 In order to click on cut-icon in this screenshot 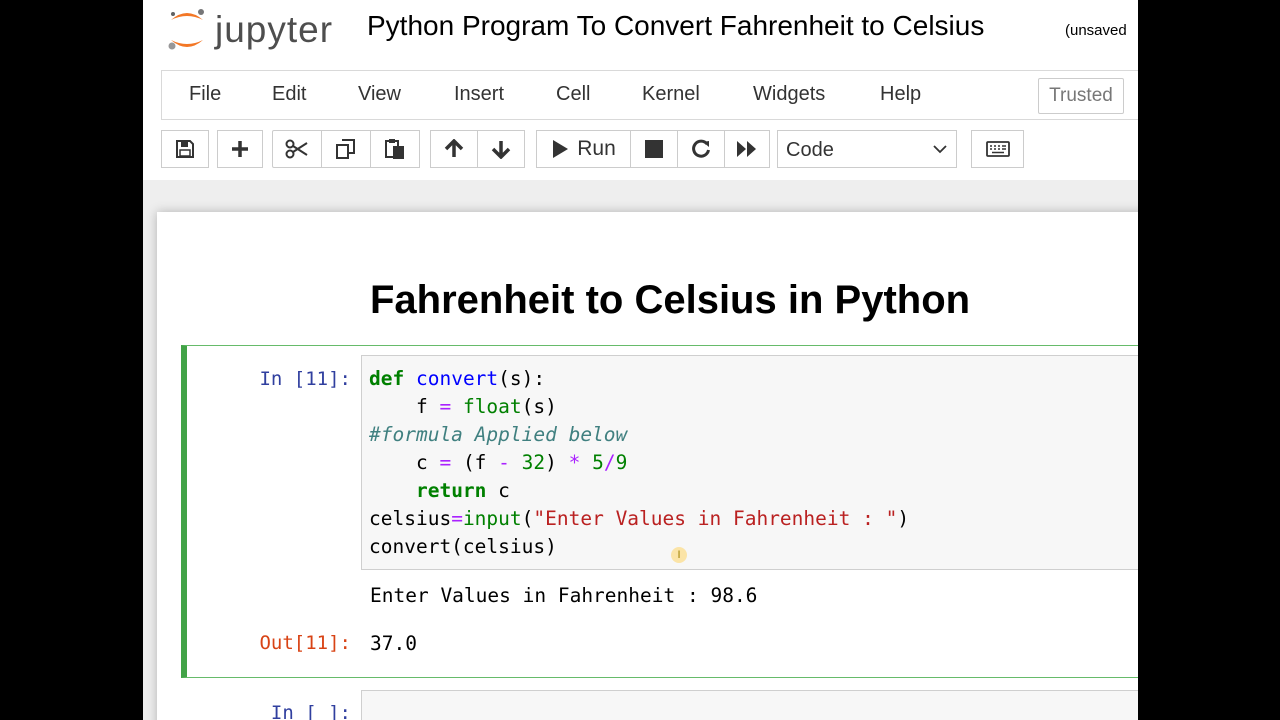, I will do `click(296, 149)`.